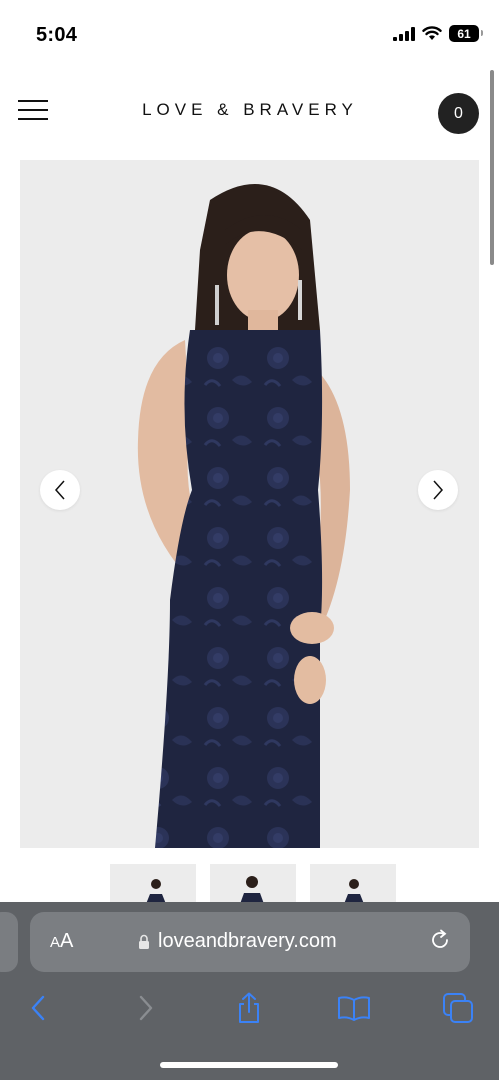 This screenshot has width=499, height=1080. I want to click on browser-toolbar, so click(249, 1008).